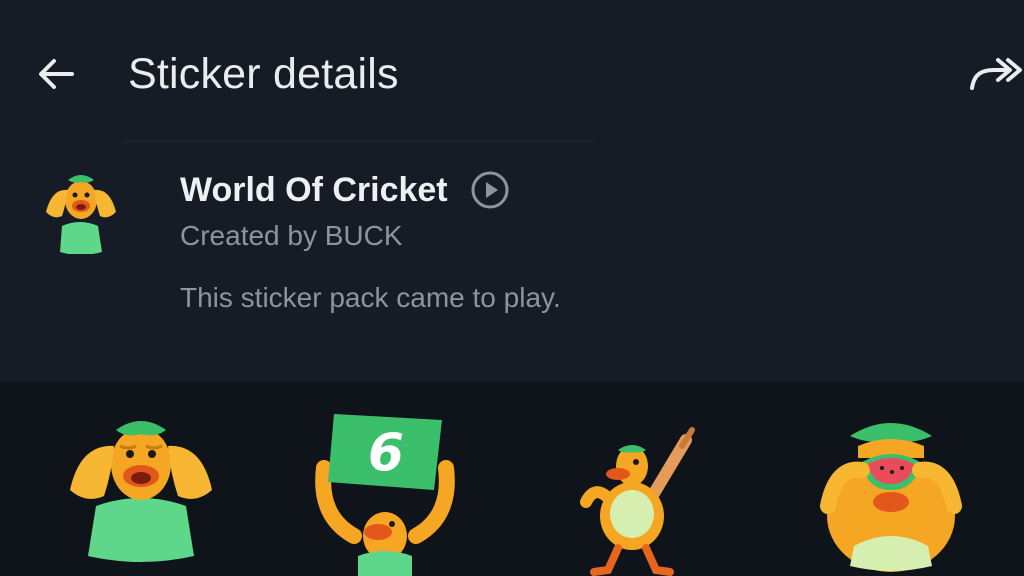 This screenshot has height=576, width=1024. Describe the element at coordinates (386, 453) in the screenshot. I see `six-sign-text: 6` at that location.